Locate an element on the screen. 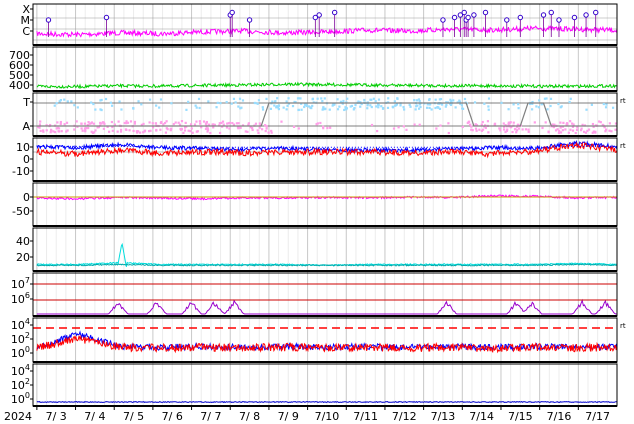 This screenshot has height=424, width=634. x-axis-tick-label: 7/ 7 is located at coordinates (210, 416).